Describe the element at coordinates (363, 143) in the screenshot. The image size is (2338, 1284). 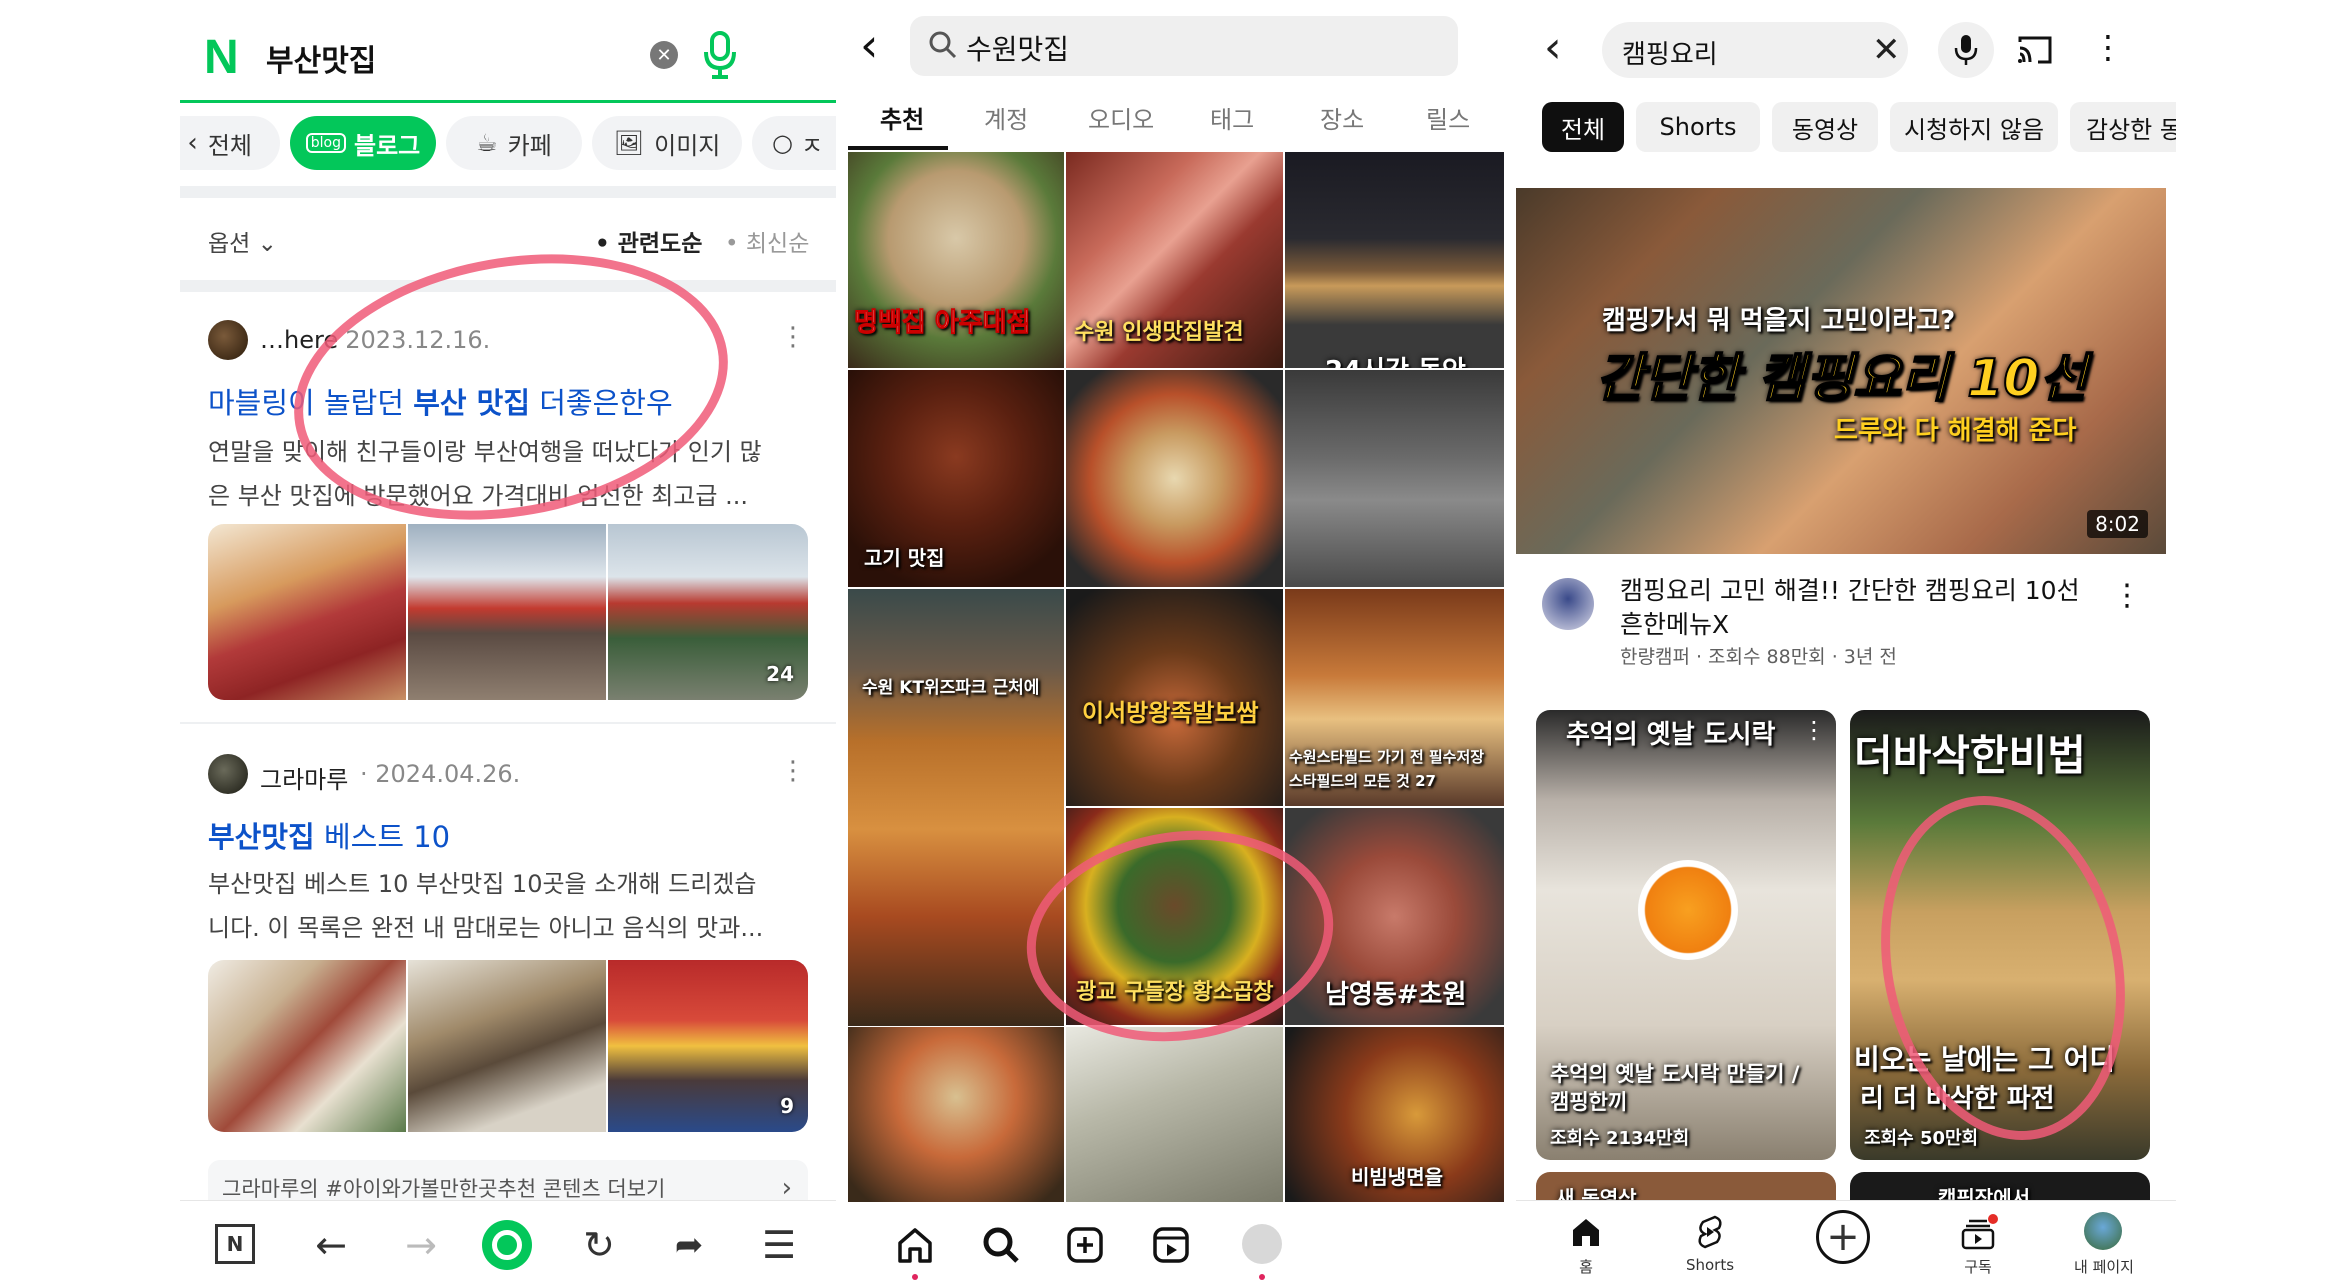
I see `tab-blog: blog 블로그` at that location.